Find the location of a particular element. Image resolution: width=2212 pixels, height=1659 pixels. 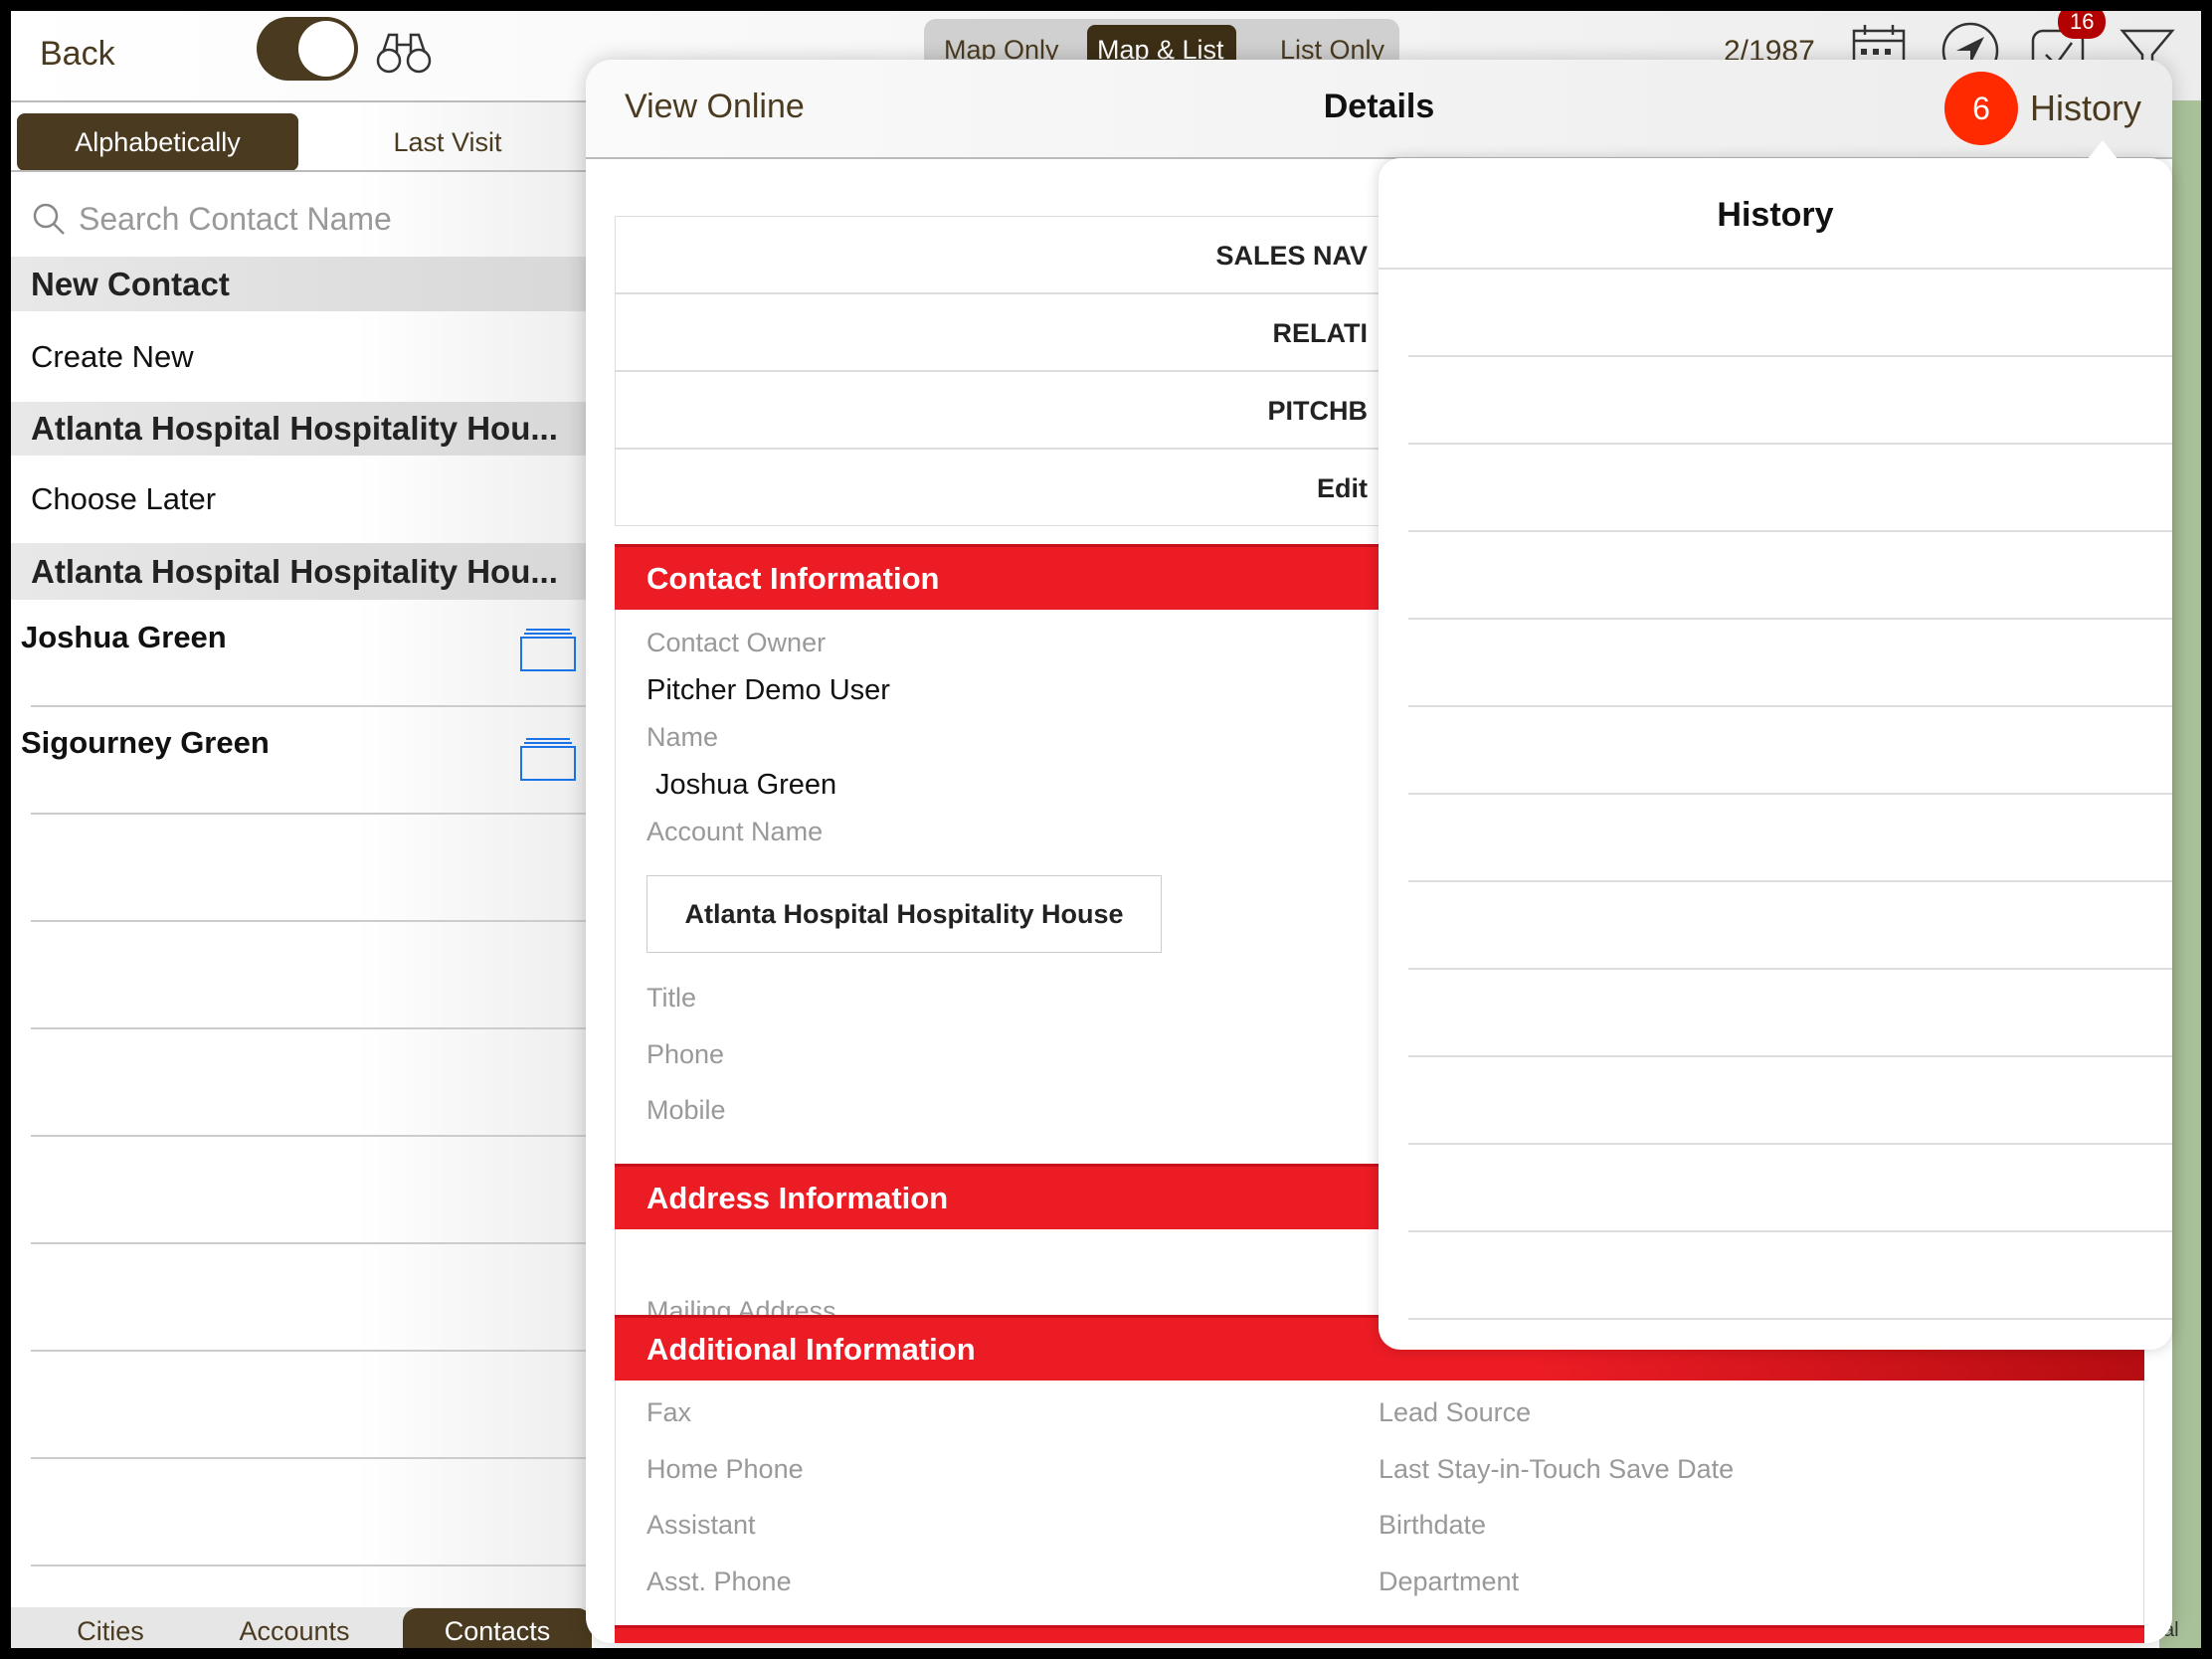

binoculars-icon is located at coordinates (404, 53).